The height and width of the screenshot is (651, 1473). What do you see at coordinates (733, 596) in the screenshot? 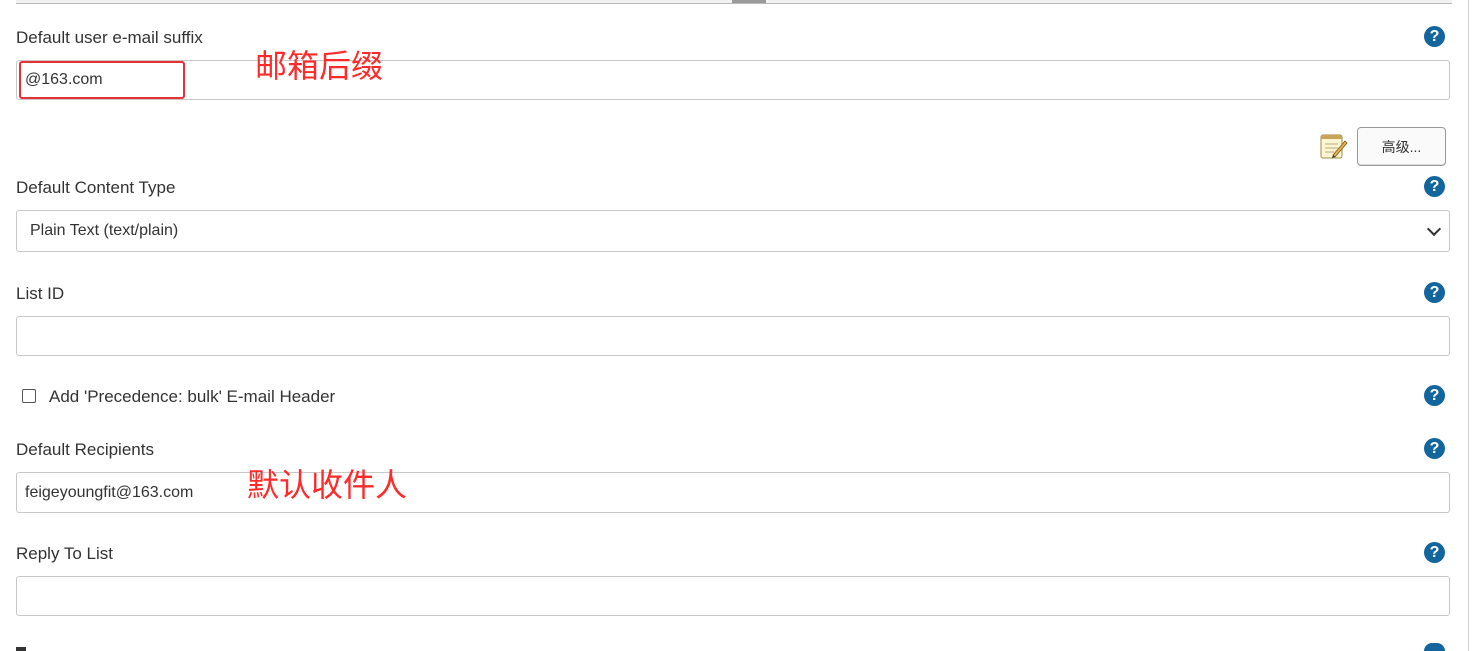
I see `reply-to-input` at bounding box center [733, 596].